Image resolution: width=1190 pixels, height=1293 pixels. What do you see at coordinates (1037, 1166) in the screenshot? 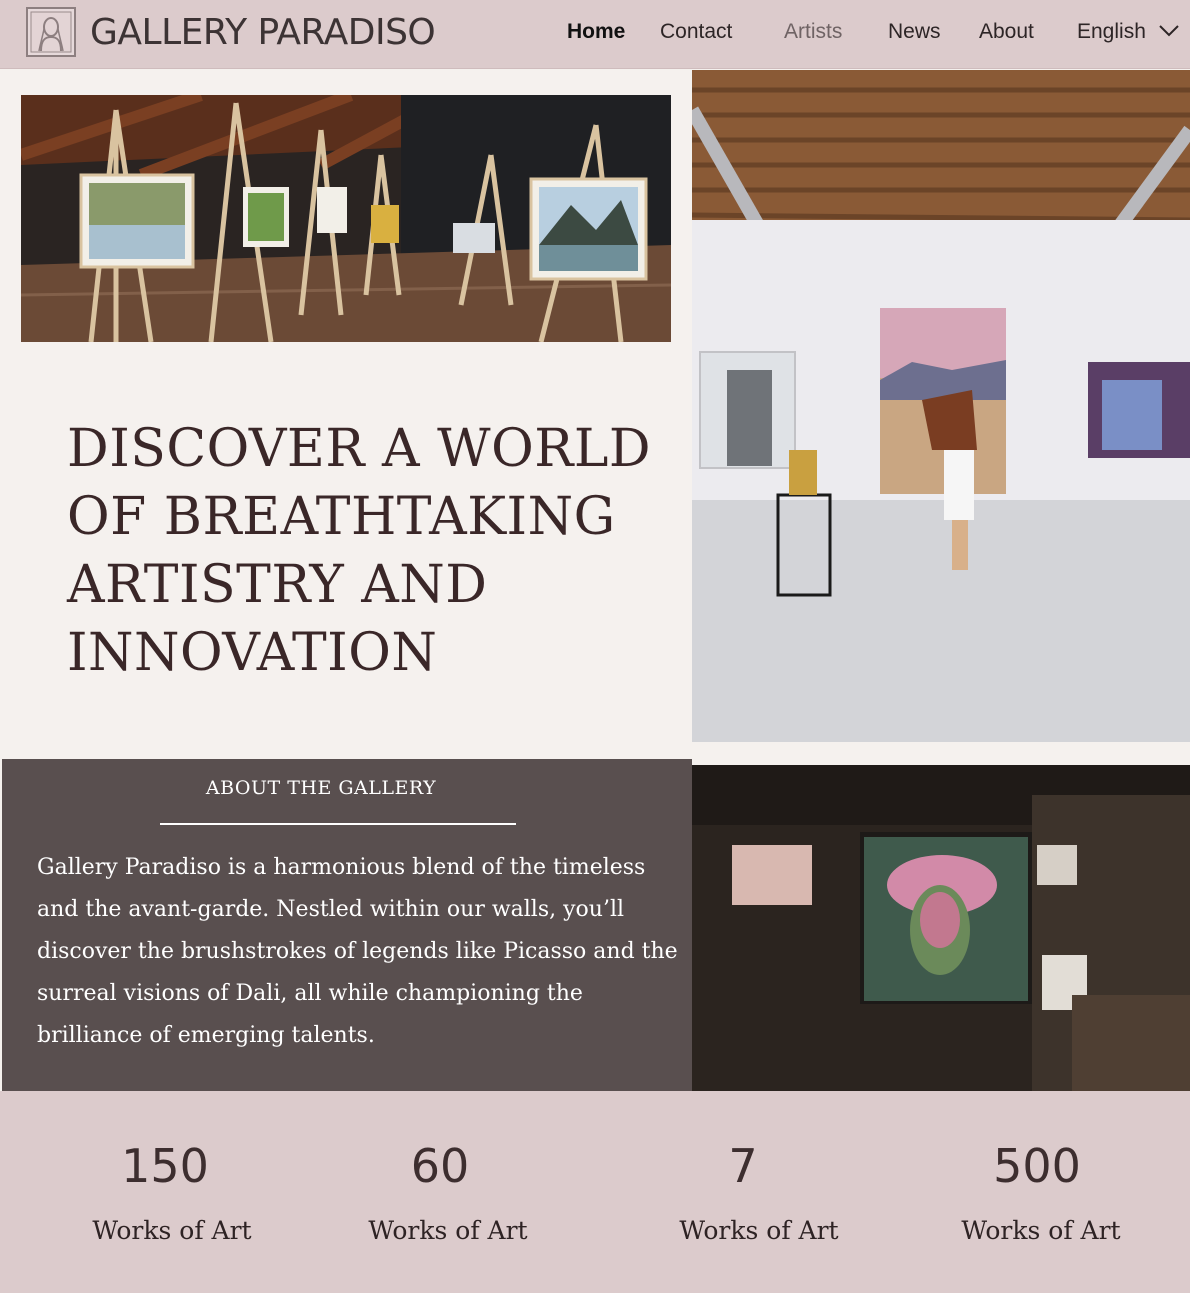
I see `stat-value: 500` at bounding box center [1037, 1166].